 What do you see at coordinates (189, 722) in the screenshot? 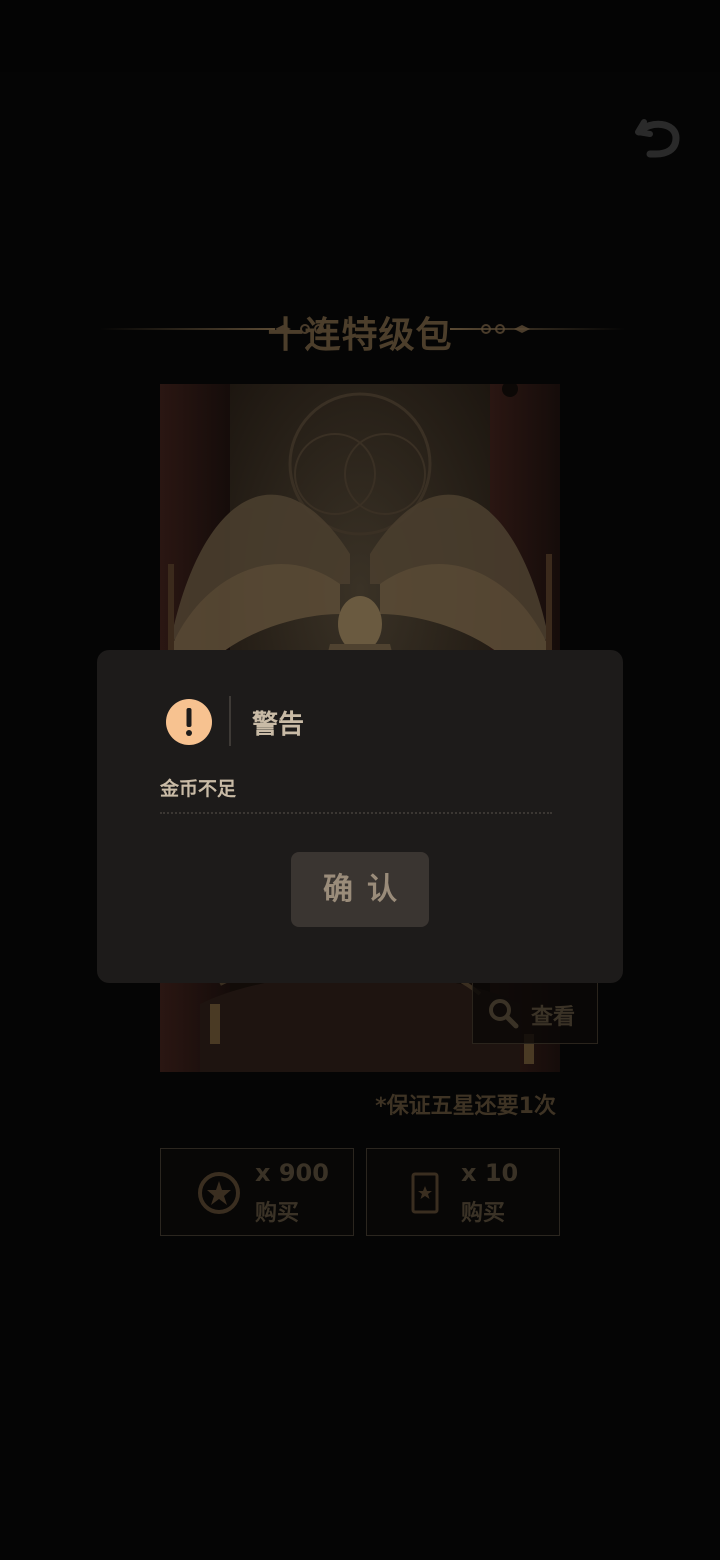
I see `warning-exclamation-icon` at bounding box center [189, 722].